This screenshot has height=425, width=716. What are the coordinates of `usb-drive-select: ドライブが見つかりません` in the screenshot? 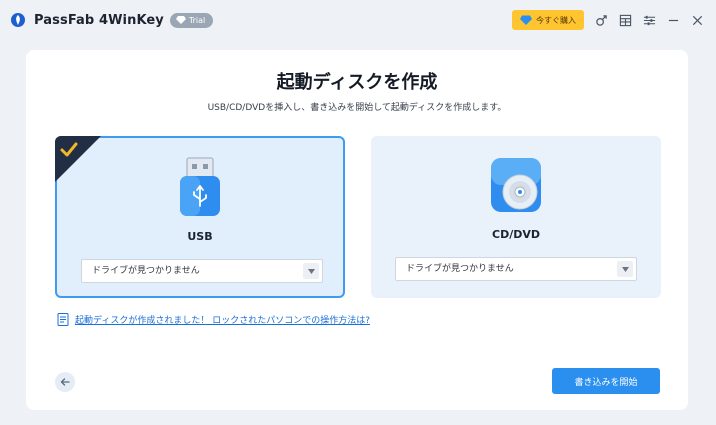 It's located at (202, 271).